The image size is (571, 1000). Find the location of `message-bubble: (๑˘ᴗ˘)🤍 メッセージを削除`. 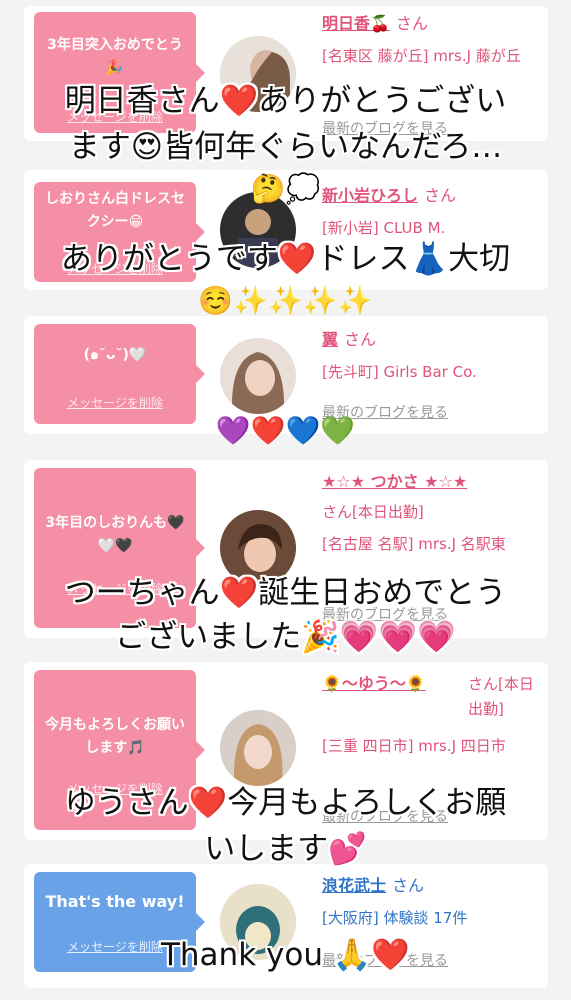

message-bubble: (๑˘ᴗ˘)🤍 メッセージを削除 is located at coordinates (119, 374).